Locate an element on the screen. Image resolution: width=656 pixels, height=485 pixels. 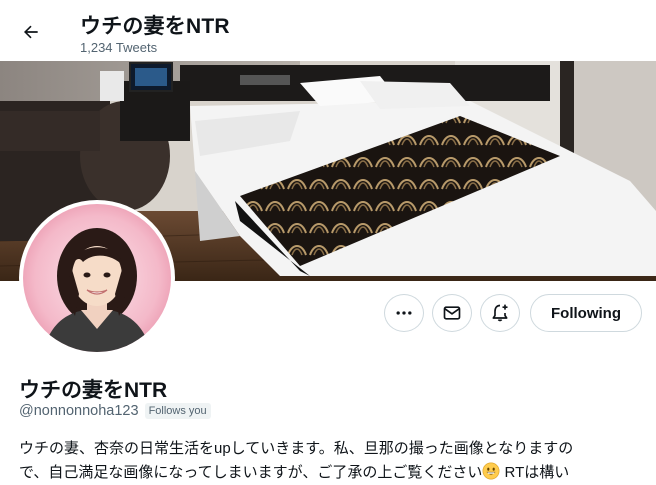
message-button is located at coordinates (452, 313).